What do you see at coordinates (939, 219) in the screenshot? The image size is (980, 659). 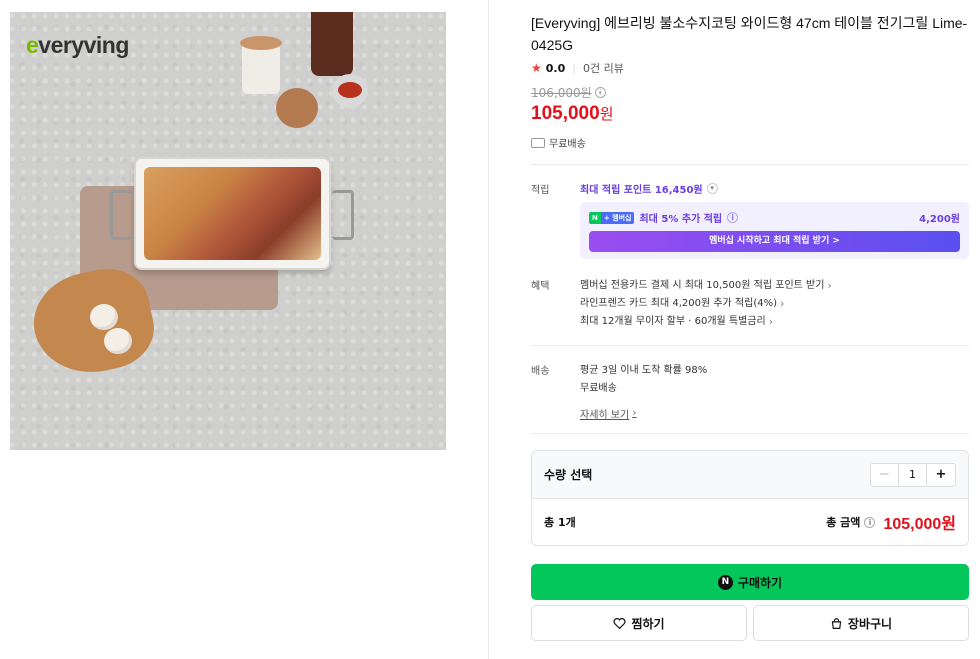 I see `member-amount: 4,200원` at bounding box center [939, 219].